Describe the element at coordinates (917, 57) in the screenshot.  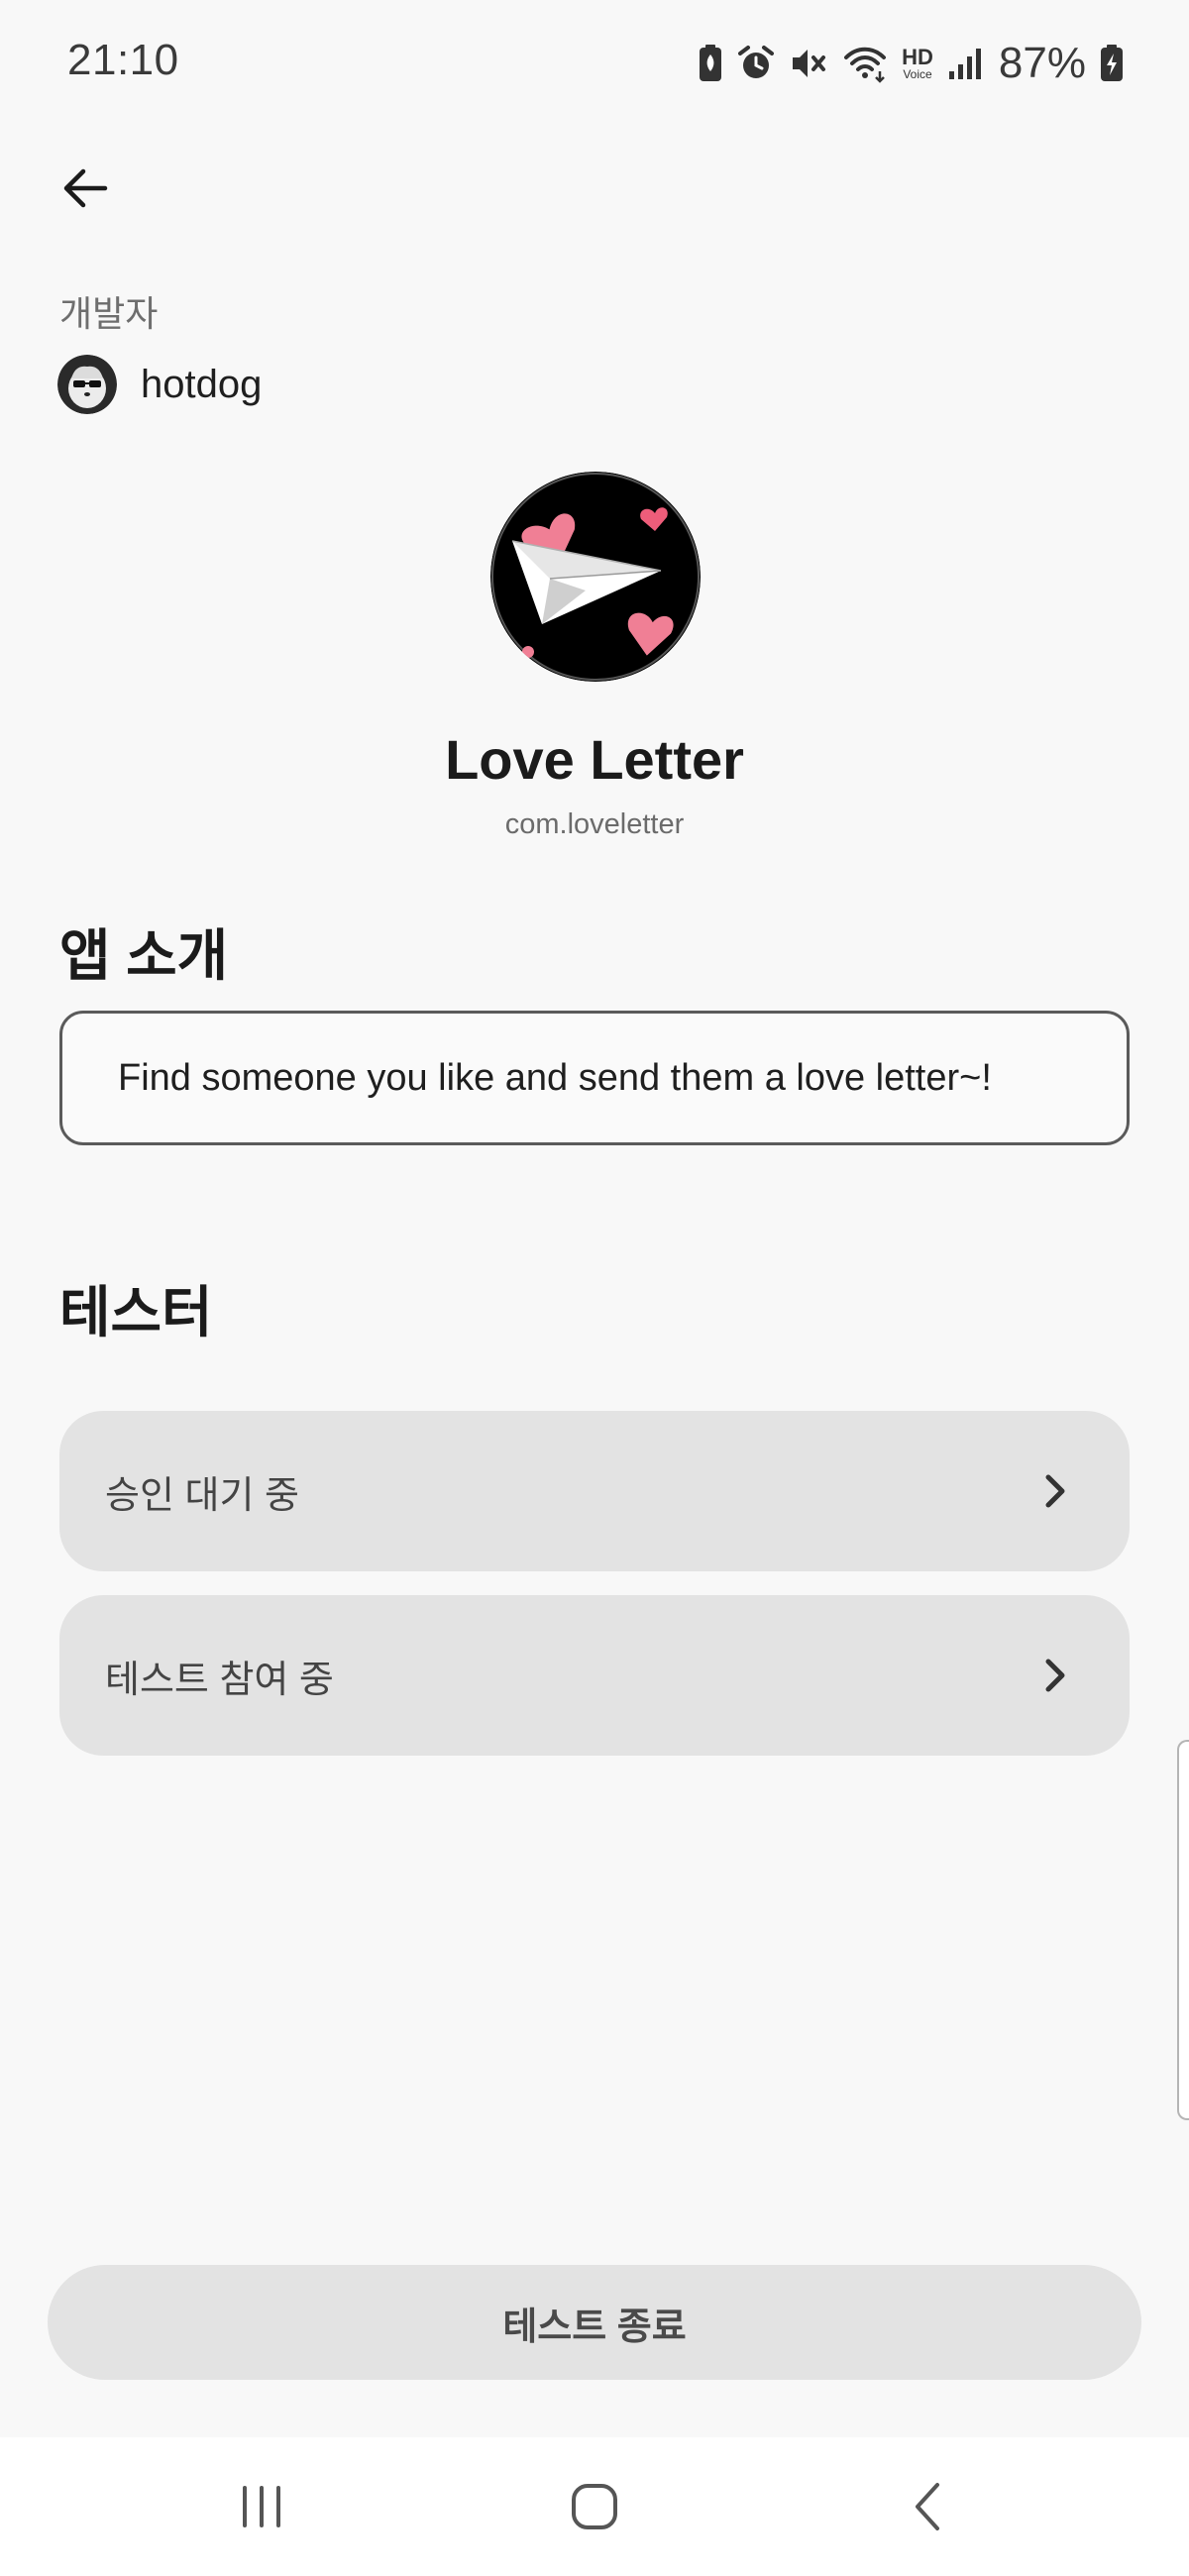
I see `hd-label: HD` at that location.